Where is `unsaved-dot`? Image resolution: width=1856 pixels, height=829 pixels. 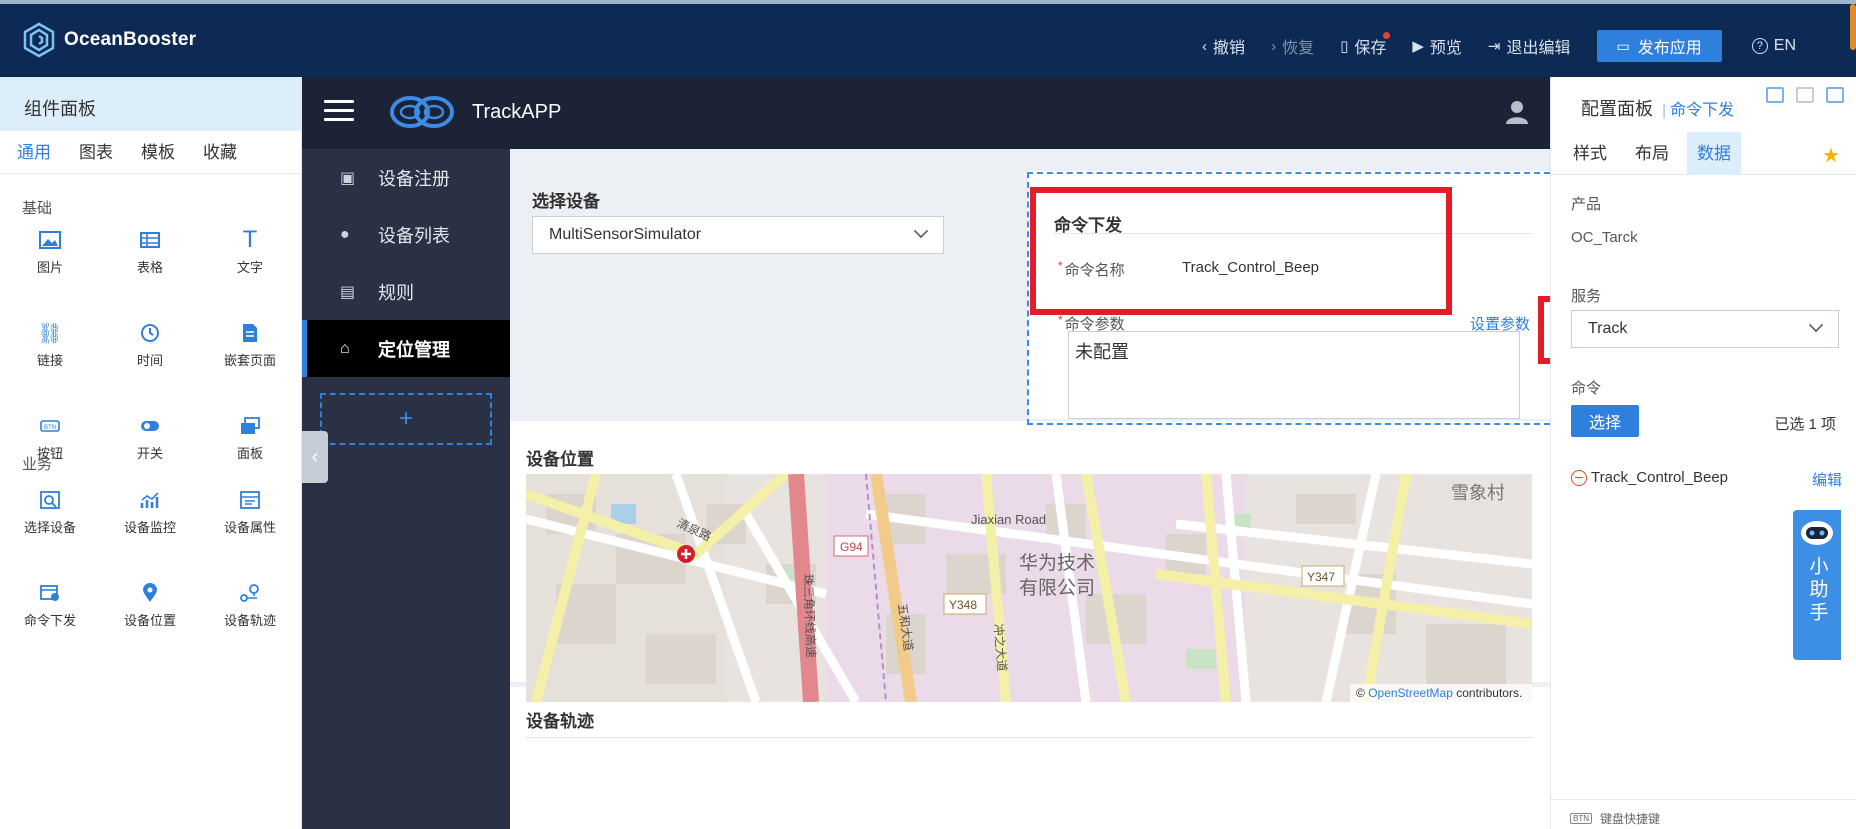
unsaved-dot is located at coordinates (1387, 35).